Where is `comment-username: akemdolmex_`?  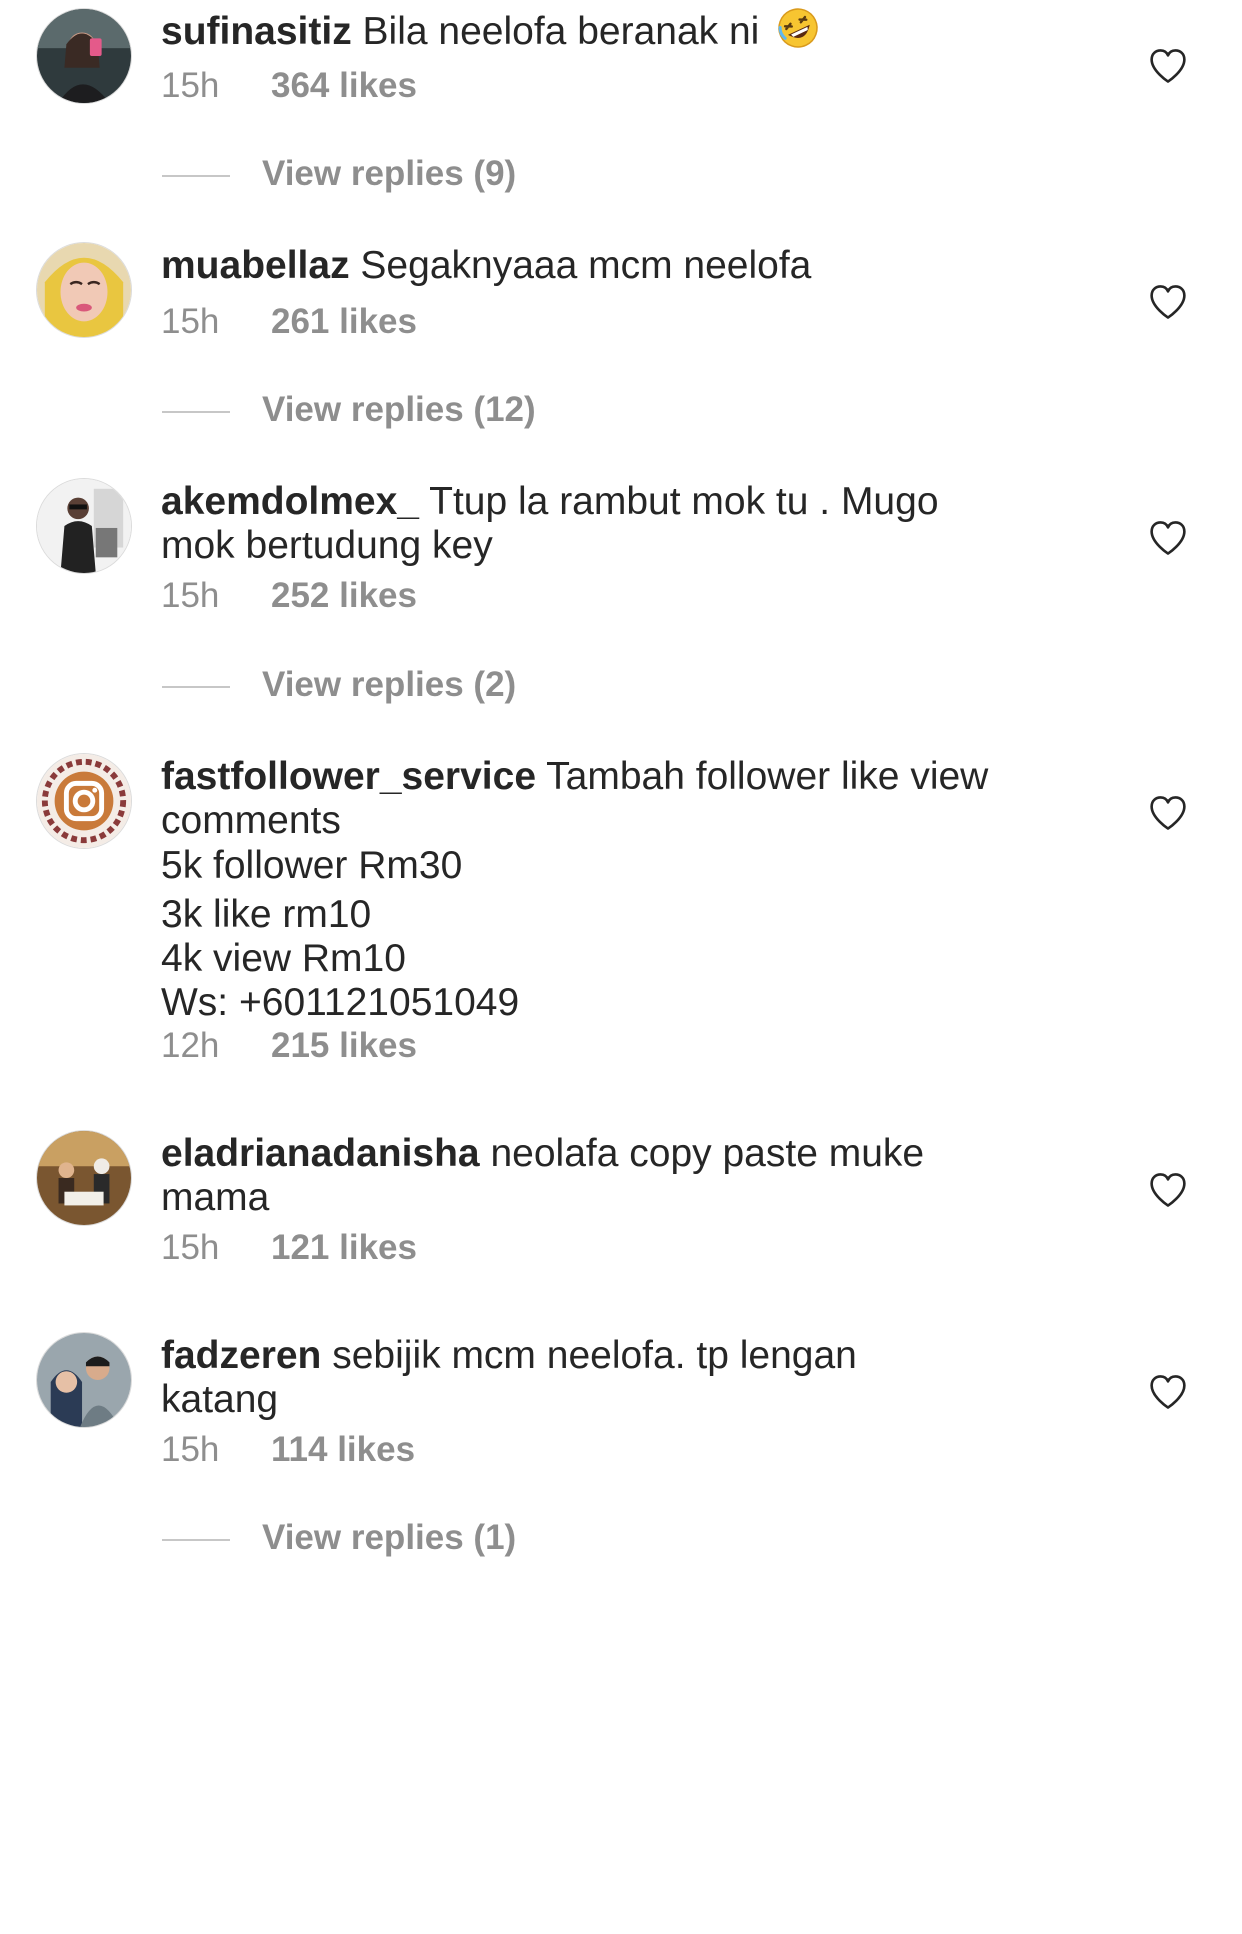
comment-username: akemdolmex_ is located at coordinates (290, 501).